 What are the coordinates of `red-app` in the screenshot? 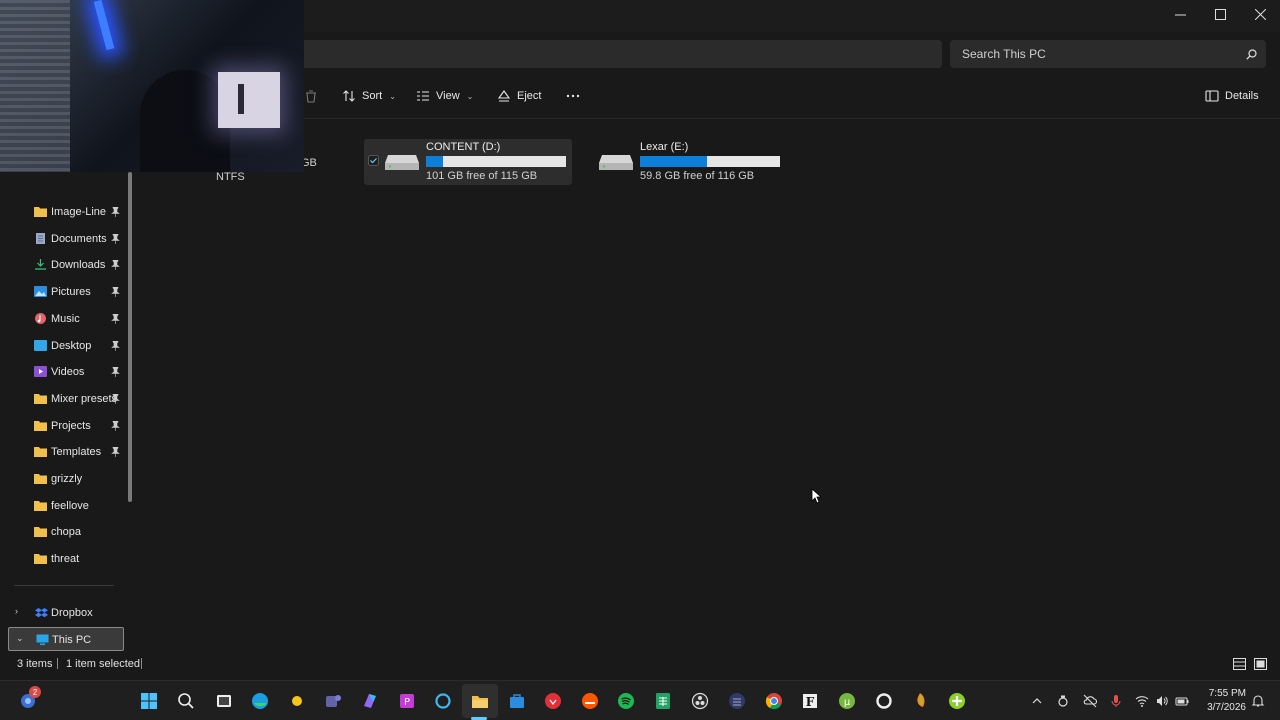 It's located at (553, 701).